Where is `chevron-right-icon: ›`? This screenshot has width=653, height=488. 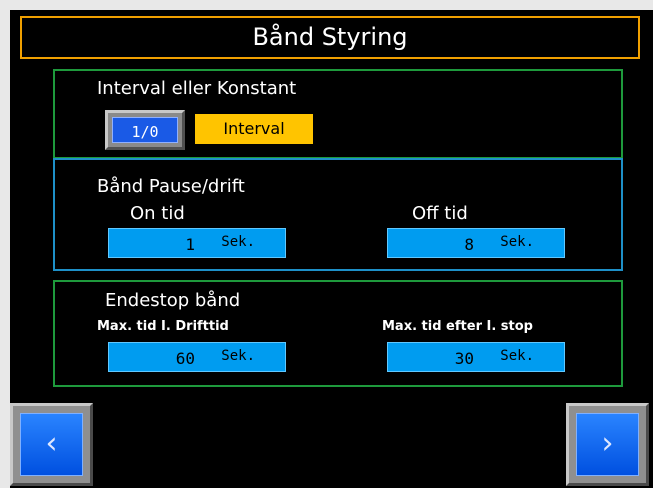
chevron-right-icon: › is located at coordinates (607, 444).